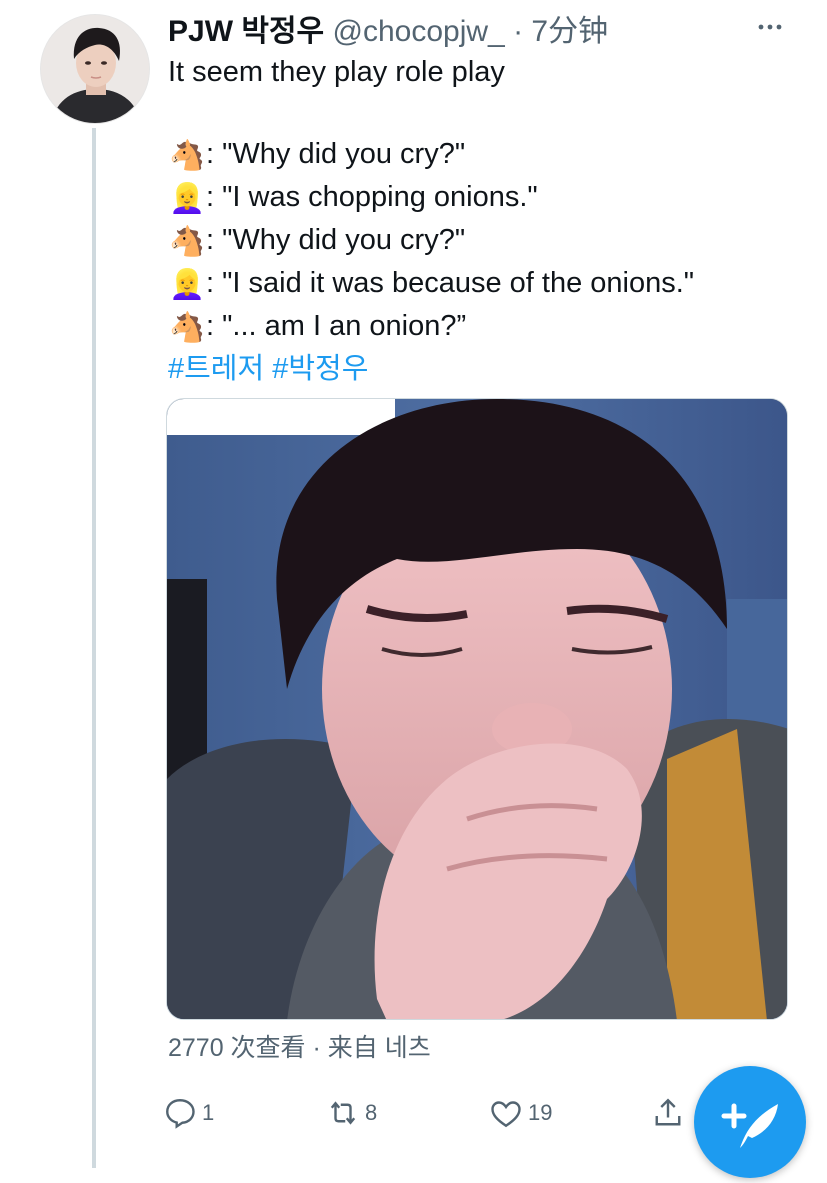 This screenshot has height=1183, width=827. What do you see at coordinates (180, 1114) in the screenshot?
I see `reply-icon` at bounding box center [180, 1114].